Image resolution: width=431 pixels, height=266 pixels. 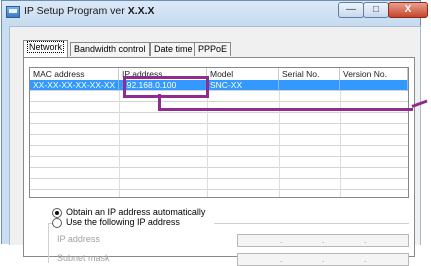 What do you see at coordinates (110, 49) in the screenshot?
I see `tab-bandwidth-control: Bandwidth control` at bounding box center [110, 49].